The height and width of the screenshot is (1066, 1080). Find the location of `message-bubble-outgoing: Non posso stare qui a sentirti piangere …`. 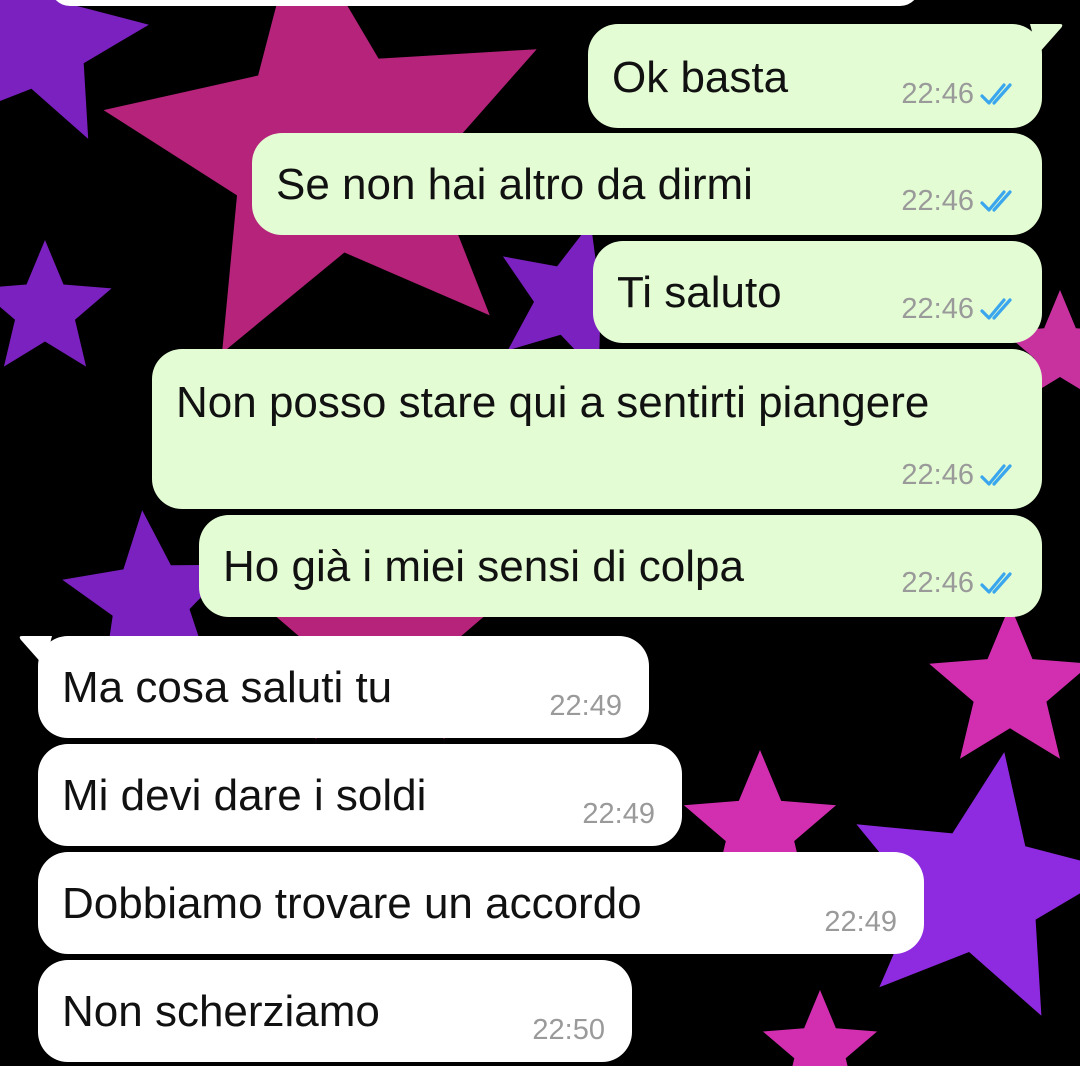

message-bubble-outgoing: Non posso stare qui a sentirti piangere … is located at coordinates (597, 429).